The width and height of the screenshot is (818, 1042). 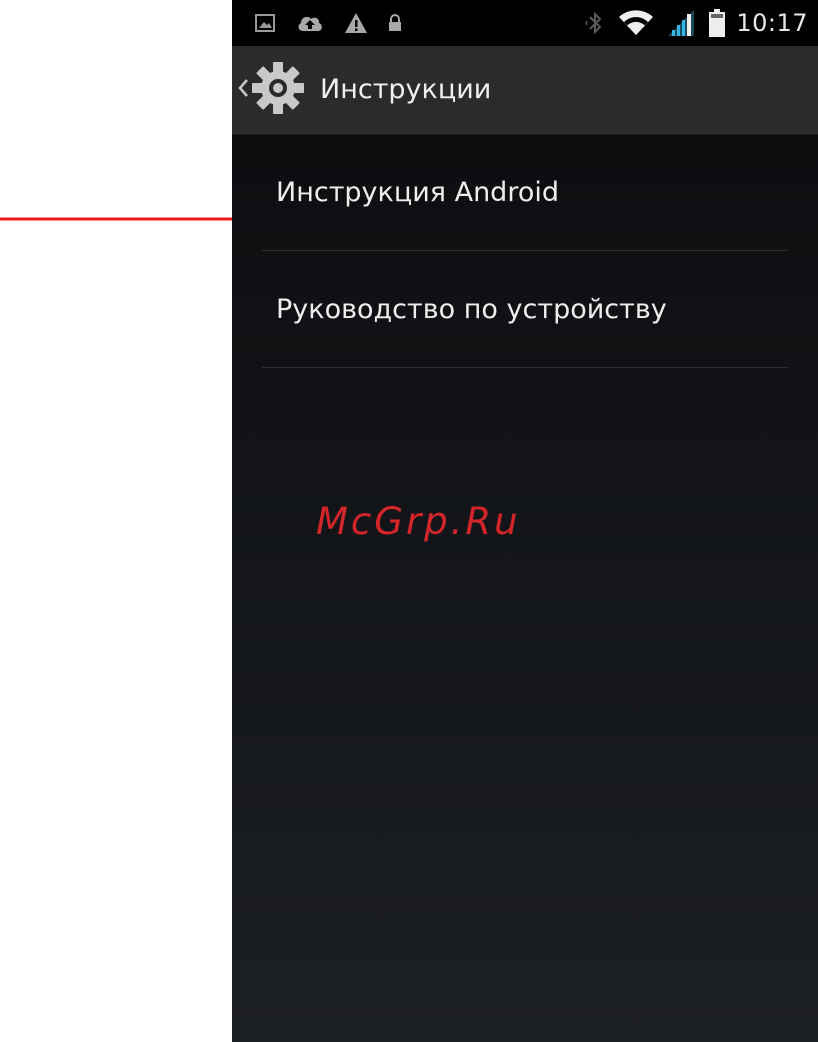 I want to click on list-item-label: Руководство по устройству, so click(x=471, y=309).